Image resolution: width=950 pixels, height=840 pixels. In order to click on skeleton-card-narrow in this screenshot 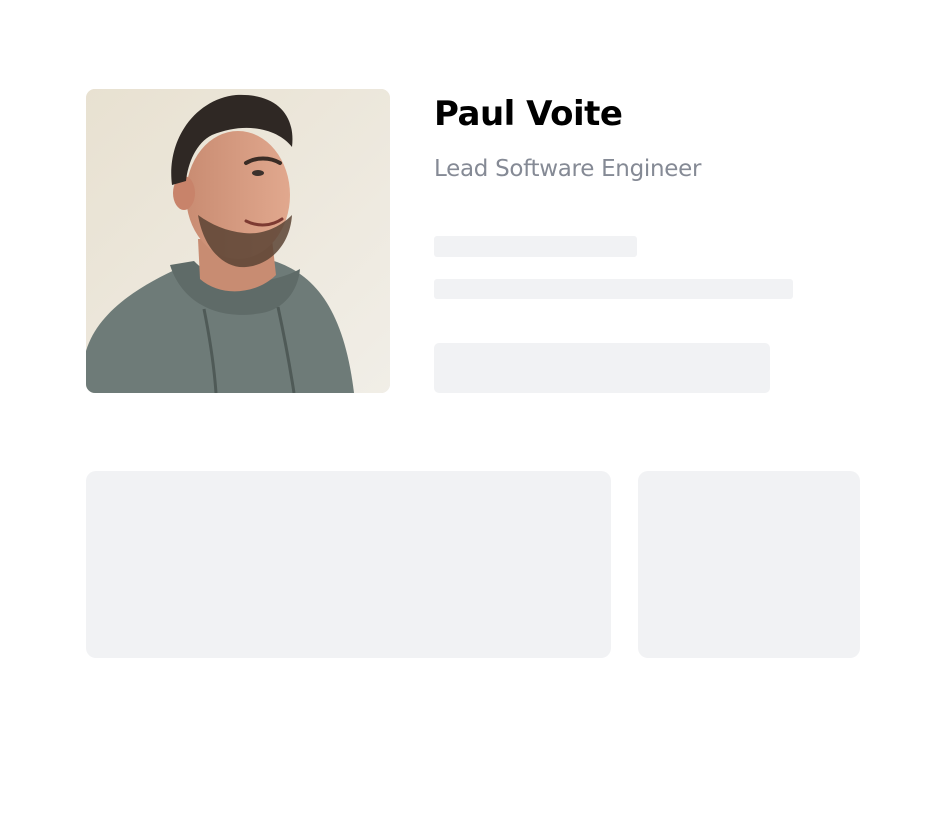, I will do `click(749, 564)`.